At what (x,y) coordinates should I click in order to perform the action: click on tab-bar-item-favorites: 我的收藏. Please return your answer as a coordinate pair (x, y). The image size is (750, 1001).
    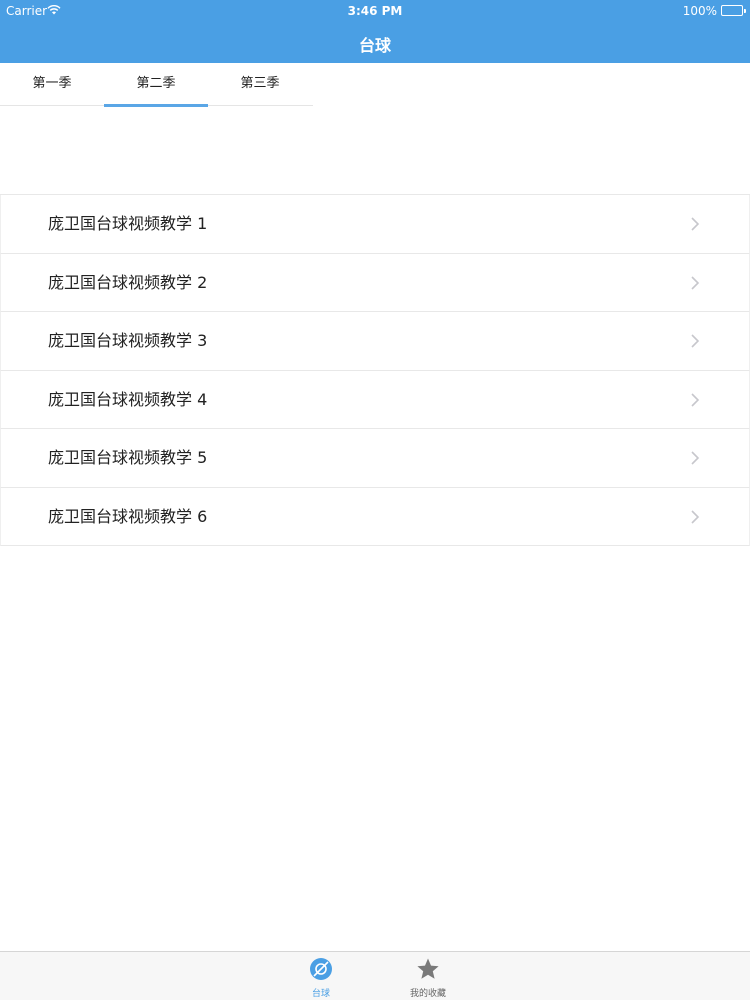
    Looking at the image, I should click on (428, 976).